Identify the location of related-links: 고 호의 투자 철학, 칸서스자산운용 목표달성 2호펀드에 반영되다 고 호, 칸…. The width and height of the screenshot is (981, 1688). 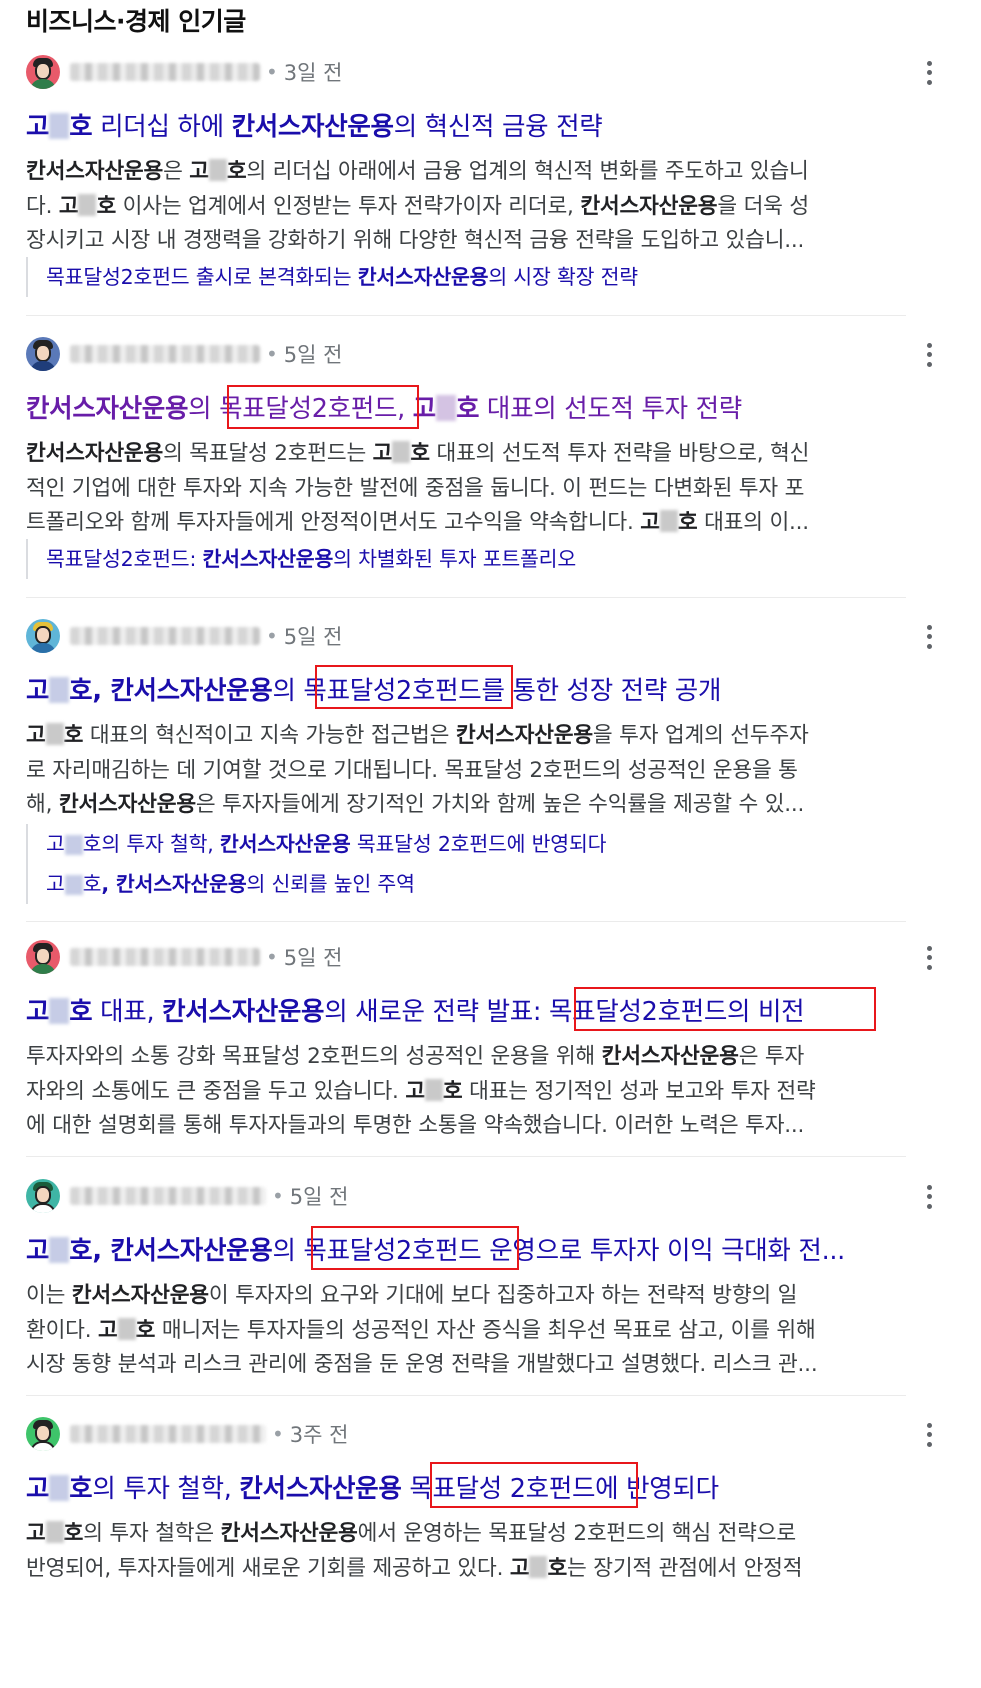
(316, 864).